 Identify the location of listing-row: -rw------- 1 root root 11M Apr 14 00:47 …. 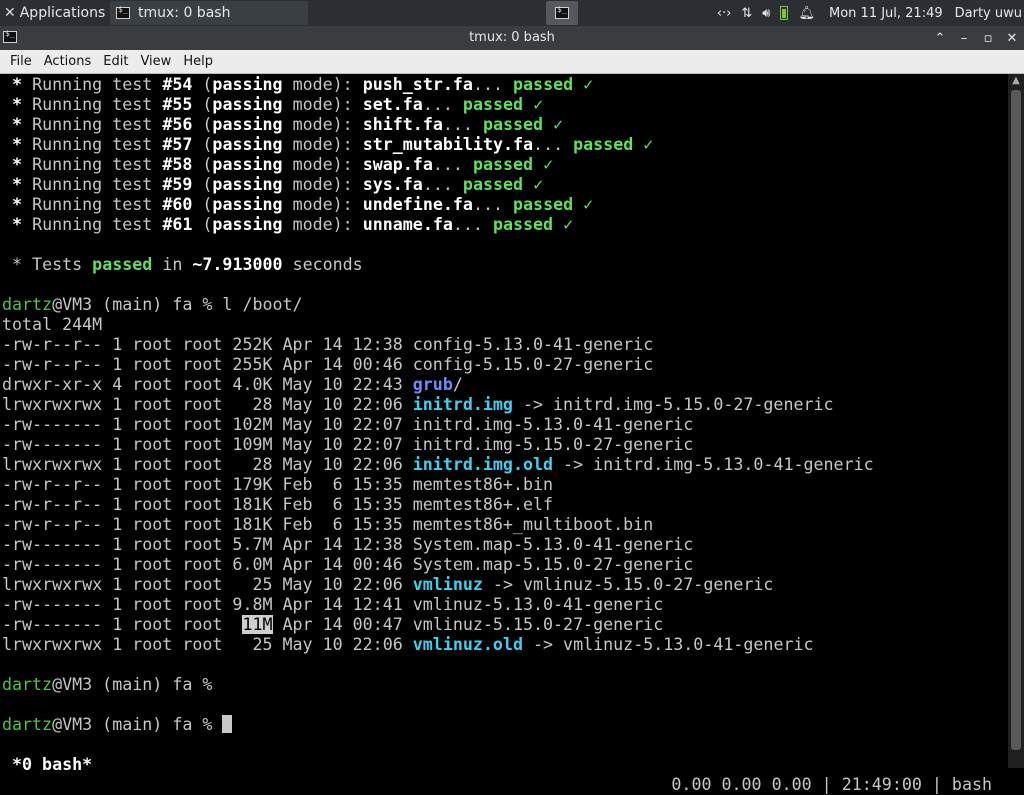
(333, 624).